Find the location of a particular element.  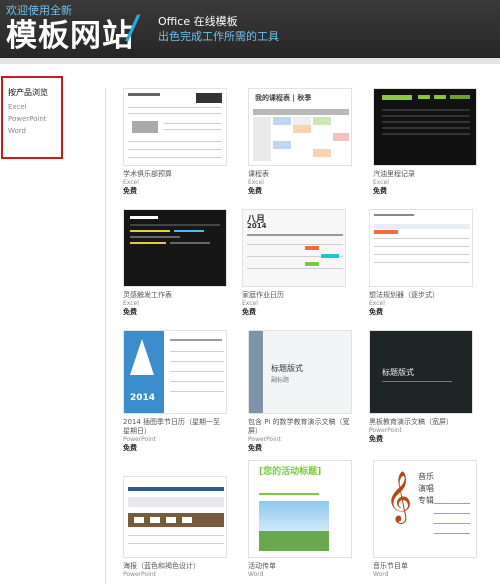

template-card: 我的课程表 | 秋季 课程表 Excel 免费 is located at coordinates (300, 142).